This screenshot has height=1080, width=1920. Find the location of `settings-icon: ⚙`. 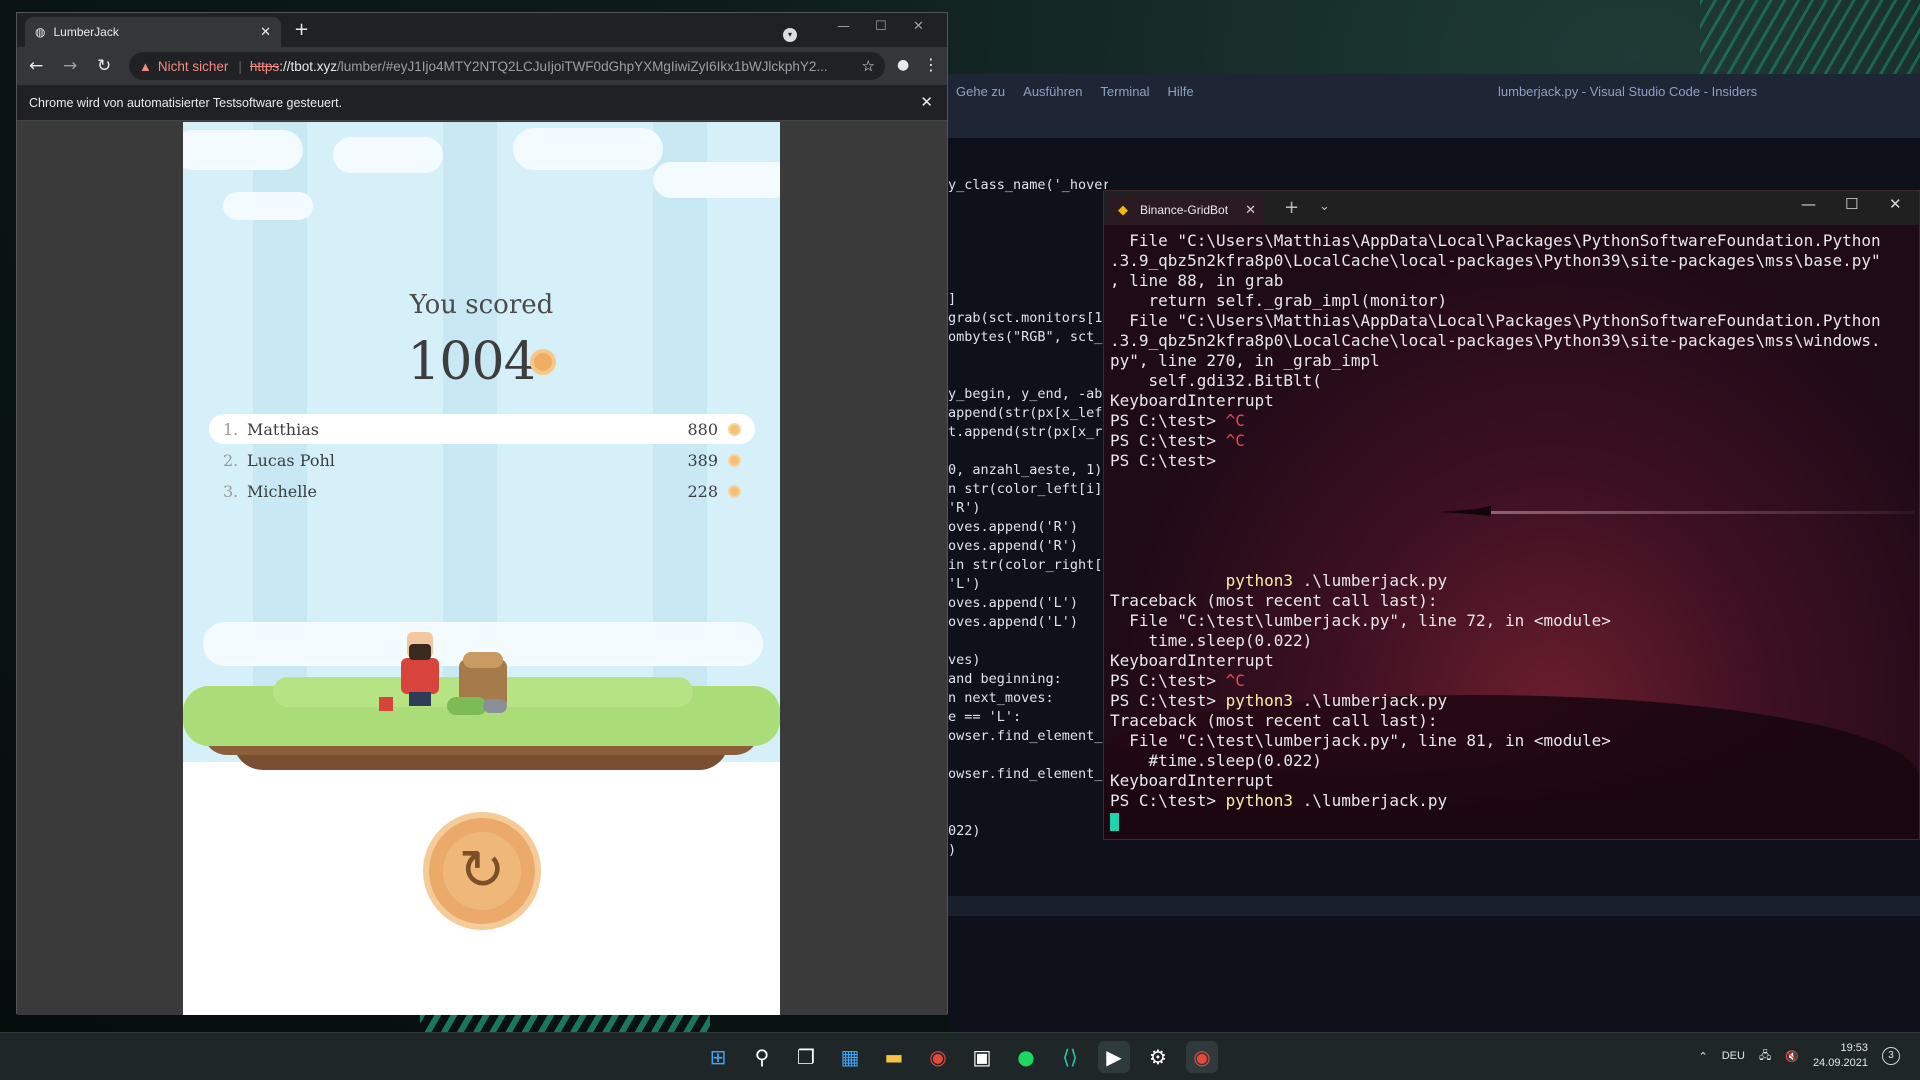

settings-icon: ⚙ is located at coordinates (1158, 1057).